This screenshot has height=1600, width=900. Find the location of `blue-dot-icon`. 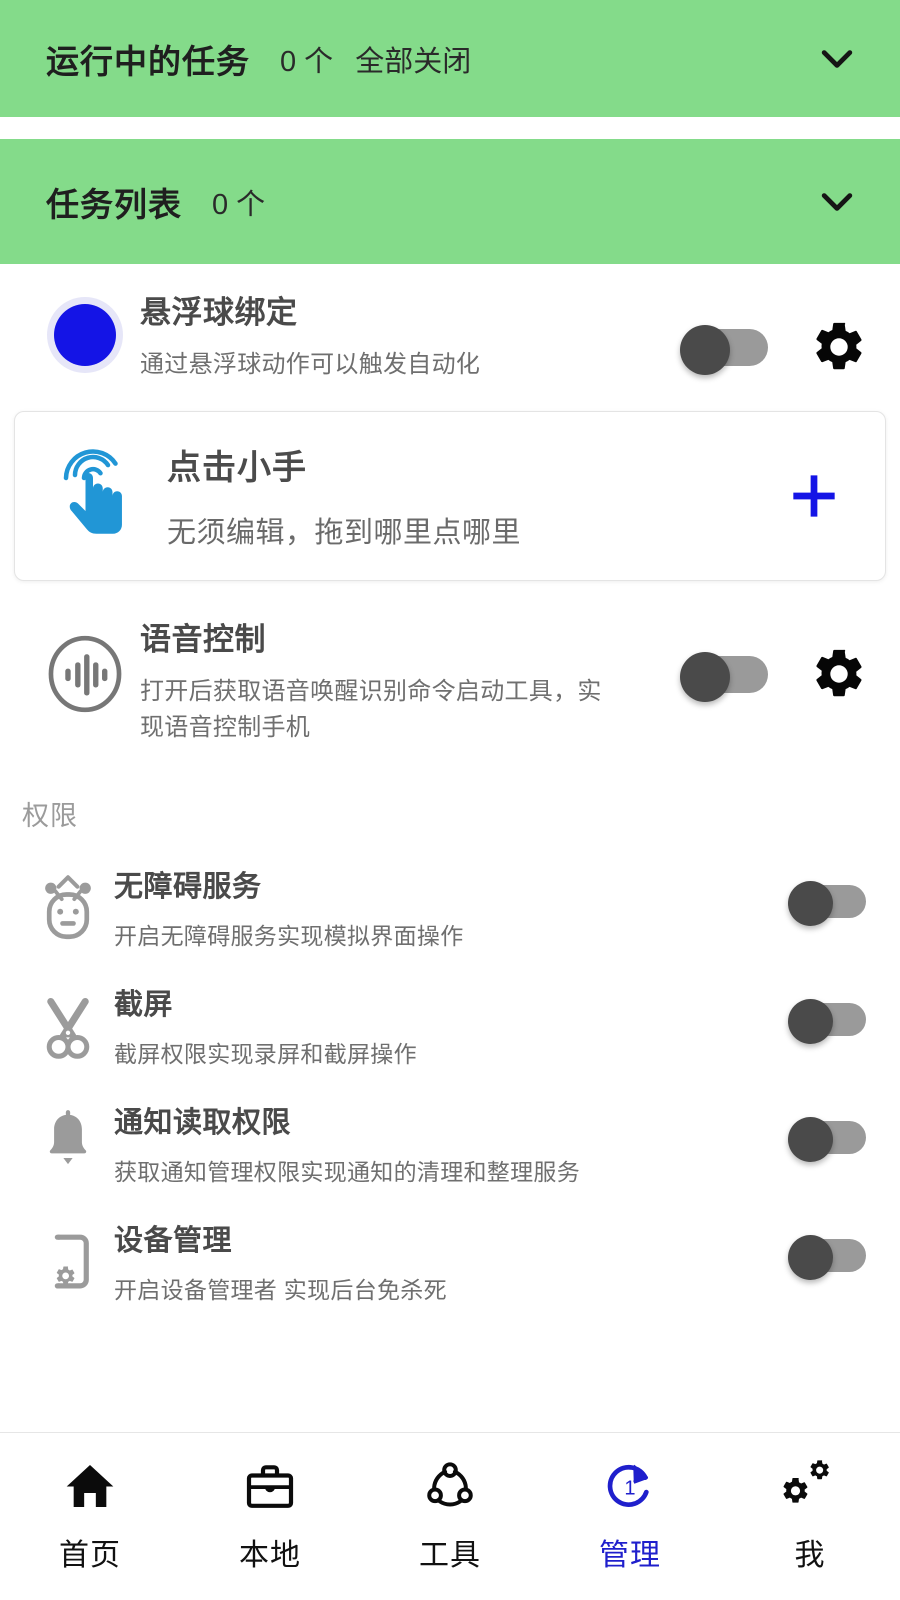

blue-dot-icon is located at coordinates (85, 328).